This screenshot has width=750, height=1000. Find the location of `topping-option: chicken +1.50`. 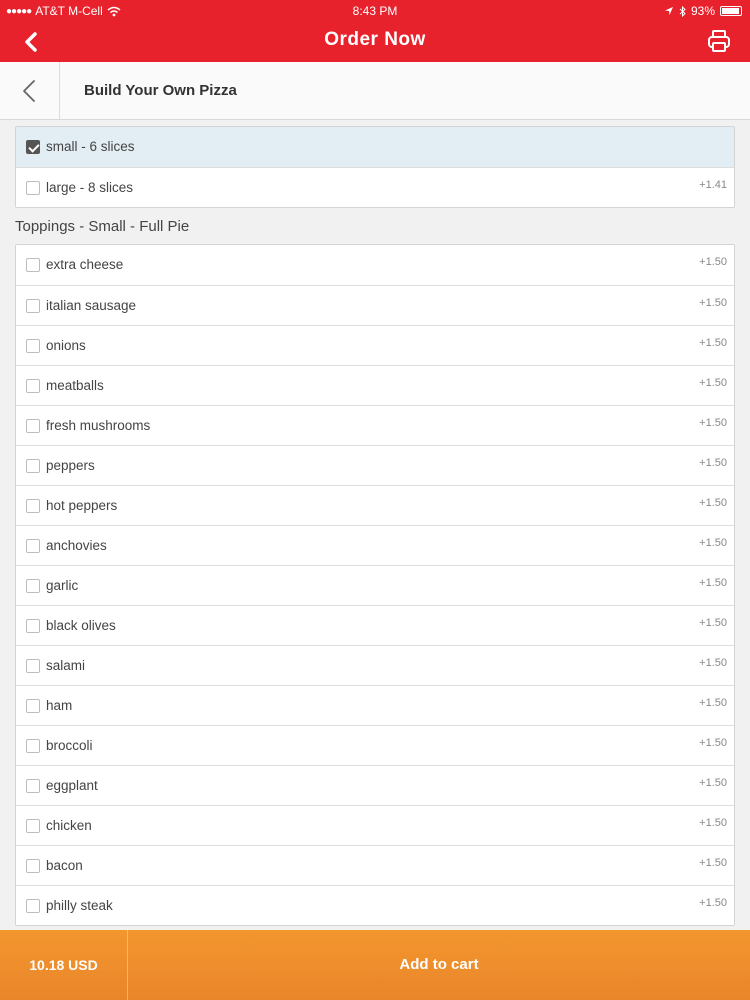

topping-option: chicken +1.50 is located at coordinates (375, 825).